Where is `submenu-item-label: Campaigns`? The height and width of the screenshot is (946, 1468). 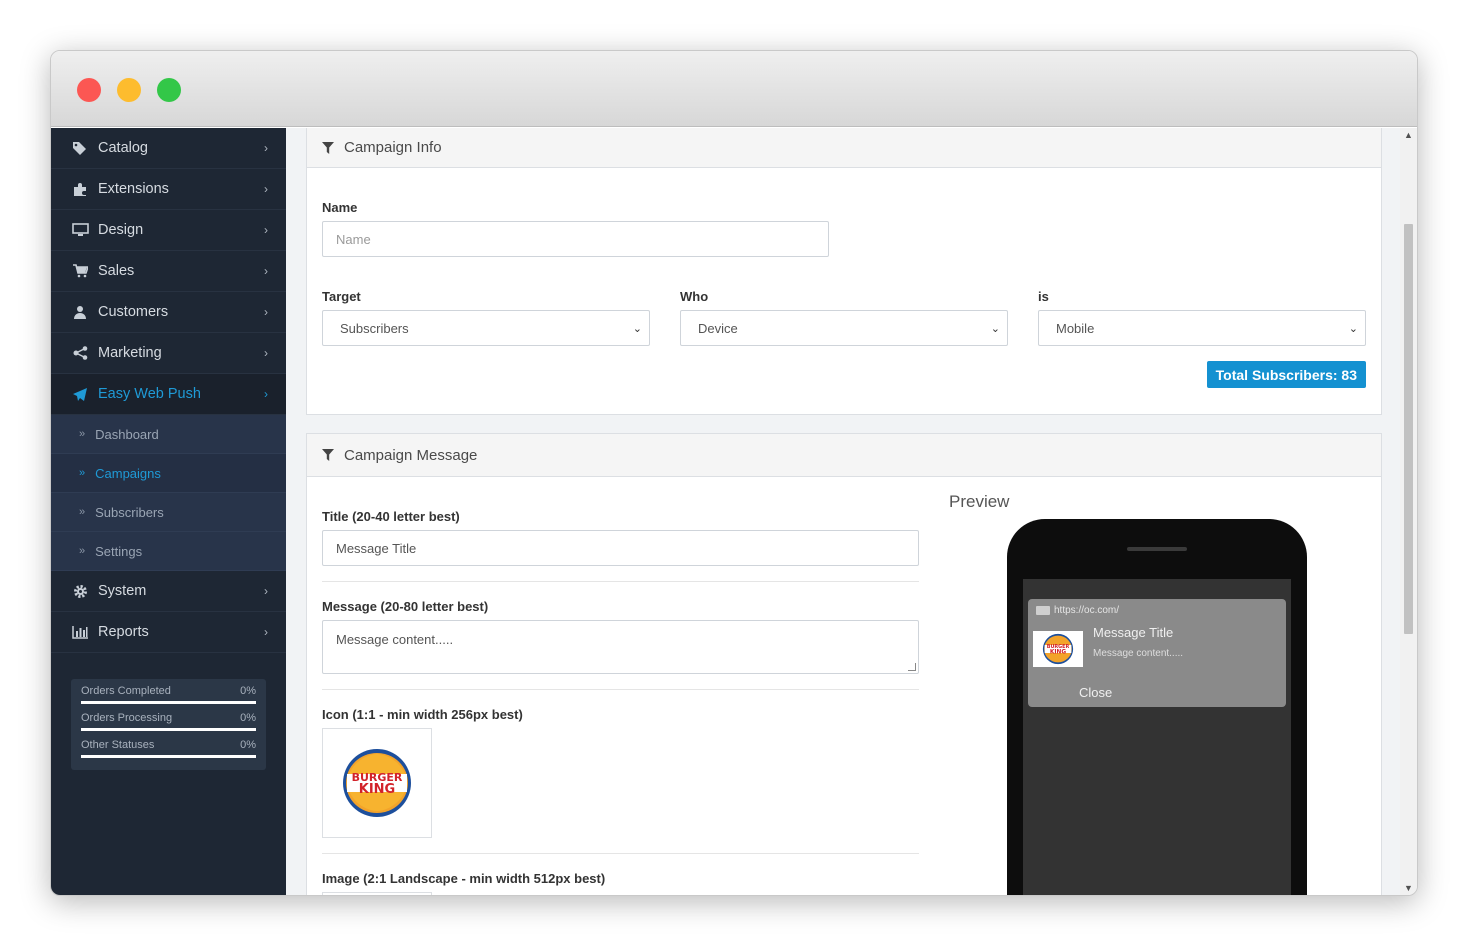
submenu-item-label: Campaigns is located at coordinates (128, 473).